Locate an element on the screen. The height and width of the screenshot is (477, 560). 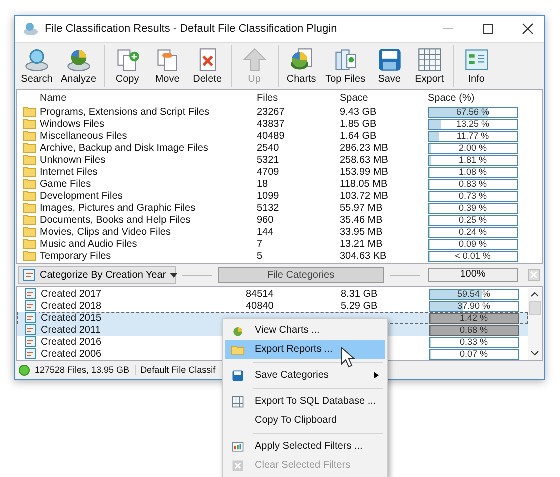
percent-bar: 0.24 % is located at coordinates (473, 232).